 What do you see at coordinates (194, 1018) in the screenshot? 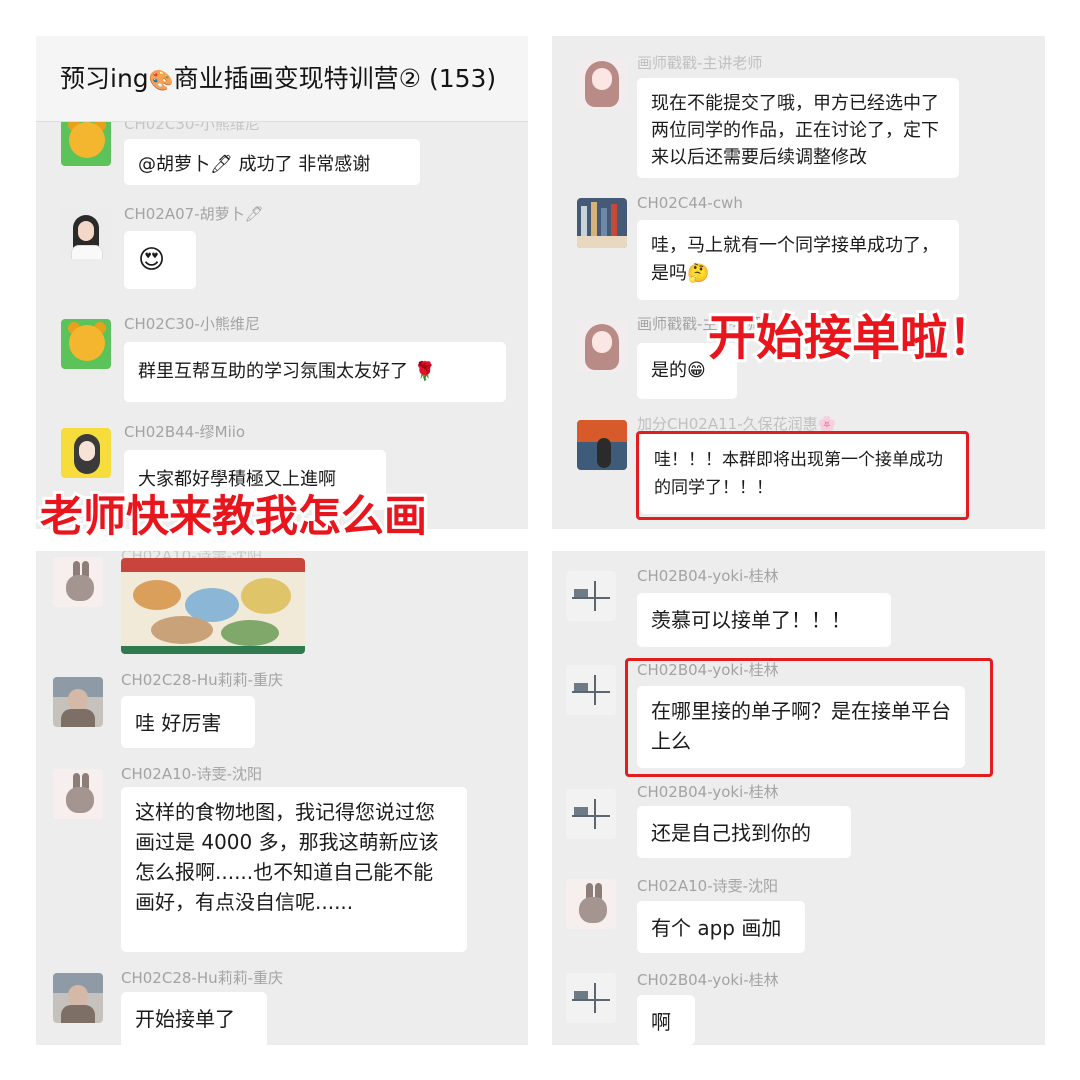
I see `message-bubble: 开始接单了` at bounding box center [194, 1018].